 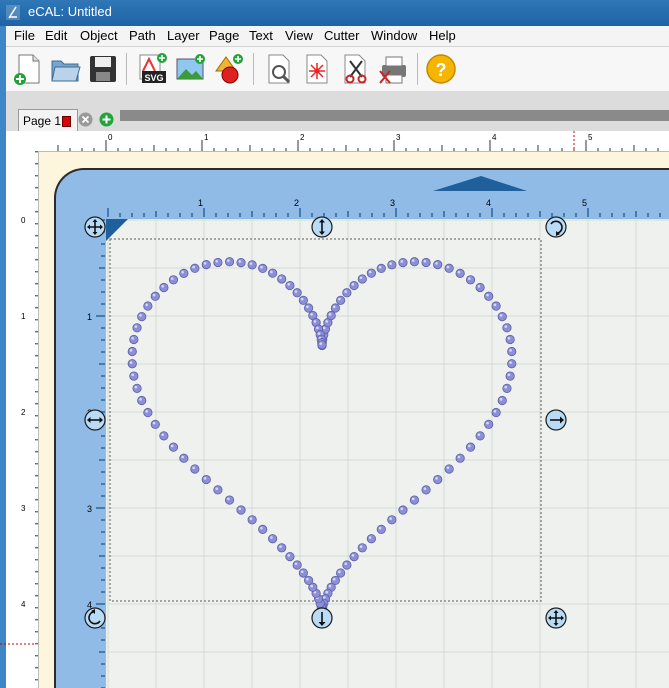 What do you see at coordinates (556, 618) in the screenshot?
I see `scale-handle-bottom-right` at bounding box center [556, 618].